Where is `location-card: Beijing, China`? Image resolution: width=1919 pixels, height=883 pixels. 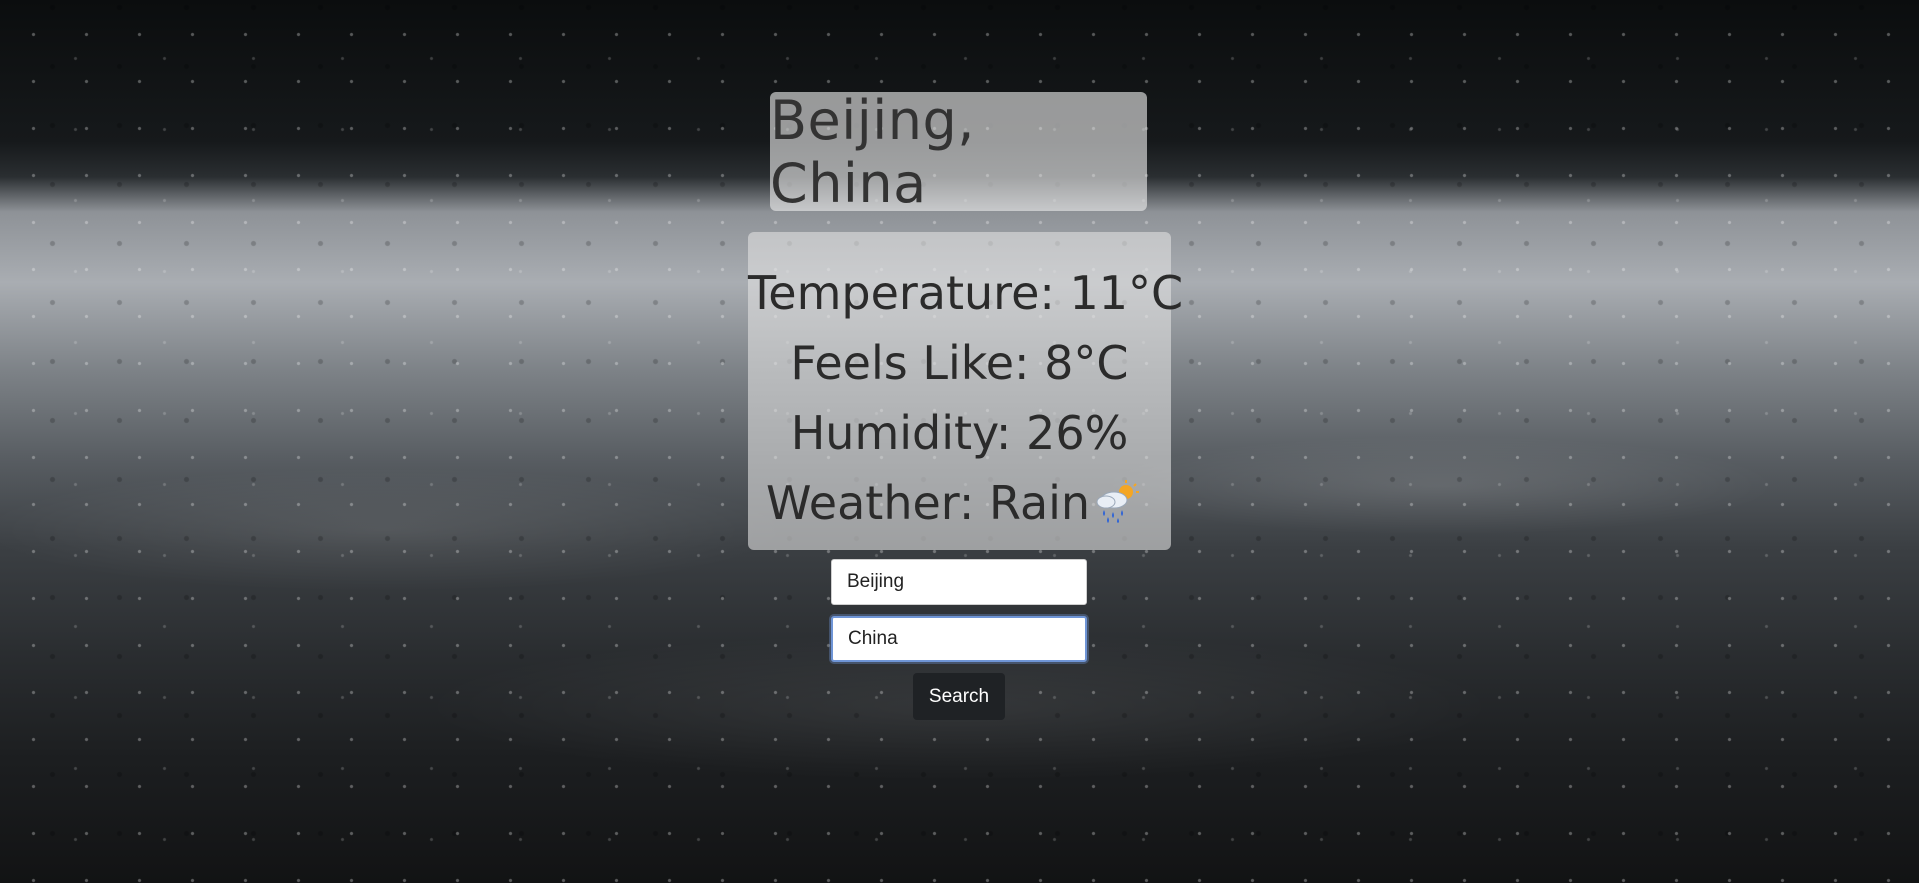
location-card: Beijing, China is located at coordinates (958, 152).